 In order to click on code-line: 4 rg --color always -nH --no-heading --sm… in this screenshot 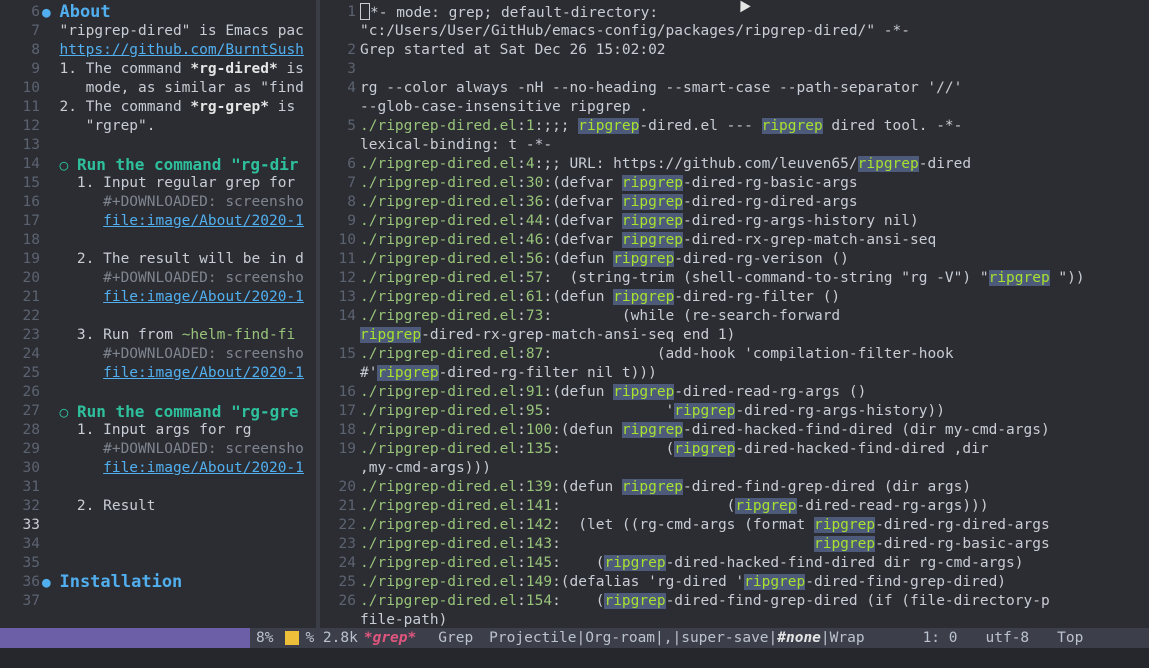, I will do `click(734, 88)`.